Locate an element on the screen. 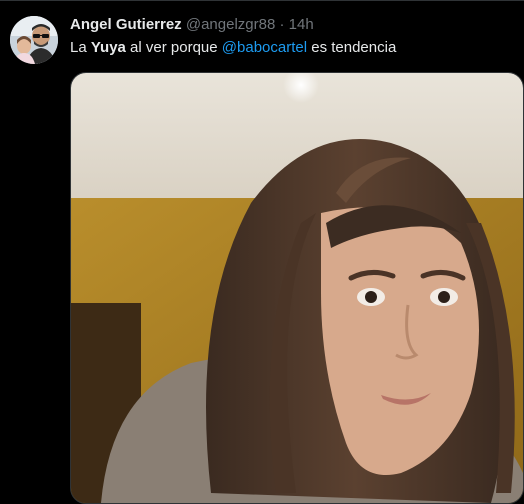 This screenshot has width=524, height=504. avatar-photo-icon is located at coordinates (34, 40).